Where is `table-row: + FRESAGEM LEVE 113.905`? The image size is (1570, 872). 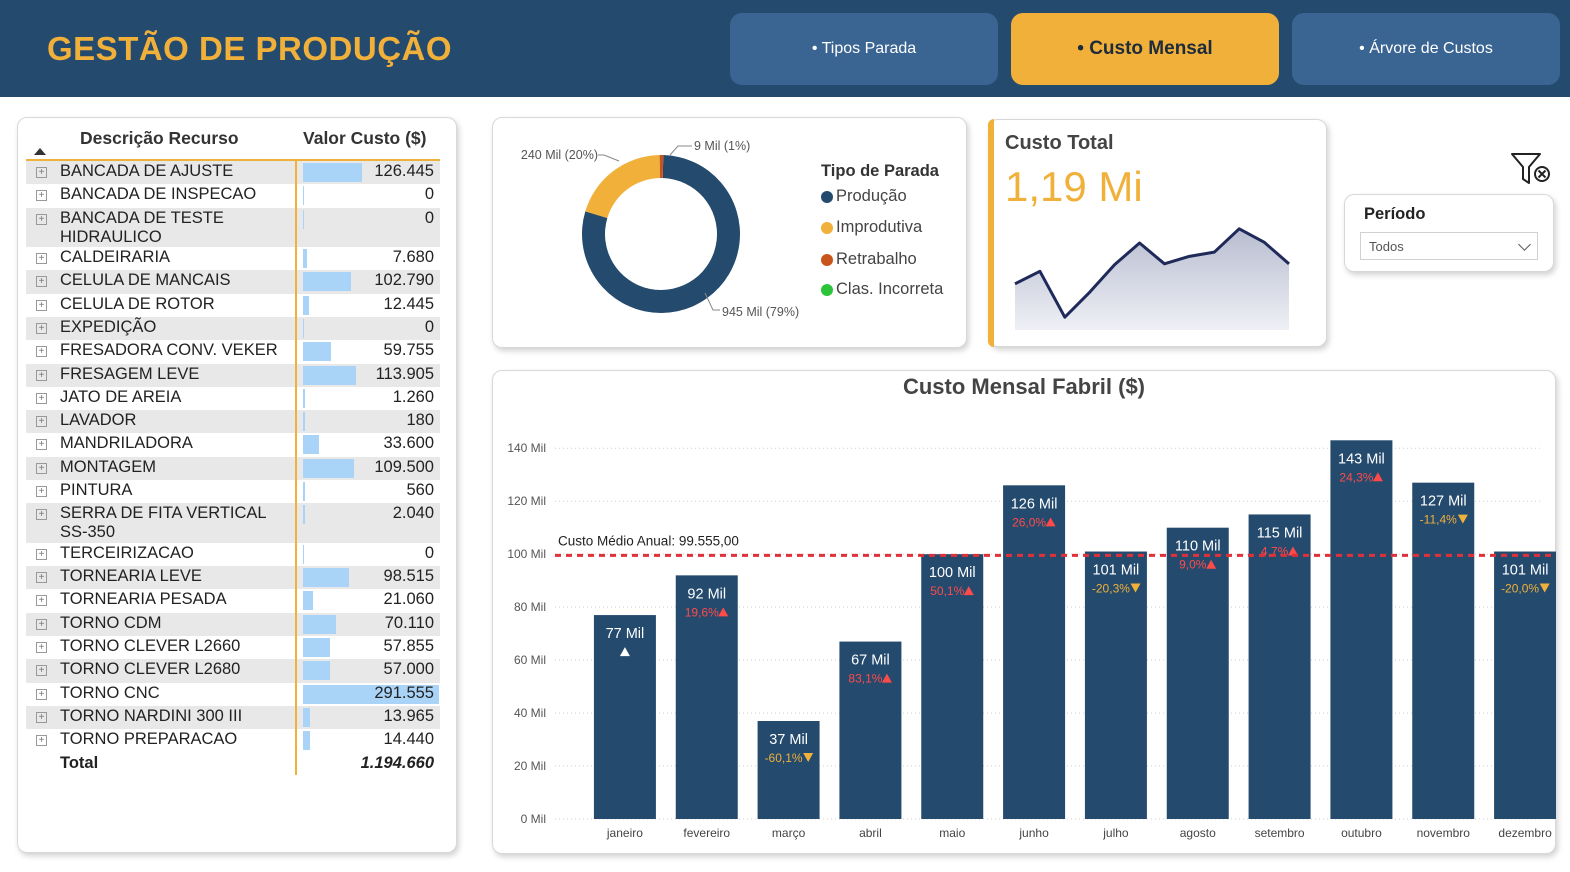 table-row: + FRESAGEM LEVE 113.905 is located at coordinates (233, 375).